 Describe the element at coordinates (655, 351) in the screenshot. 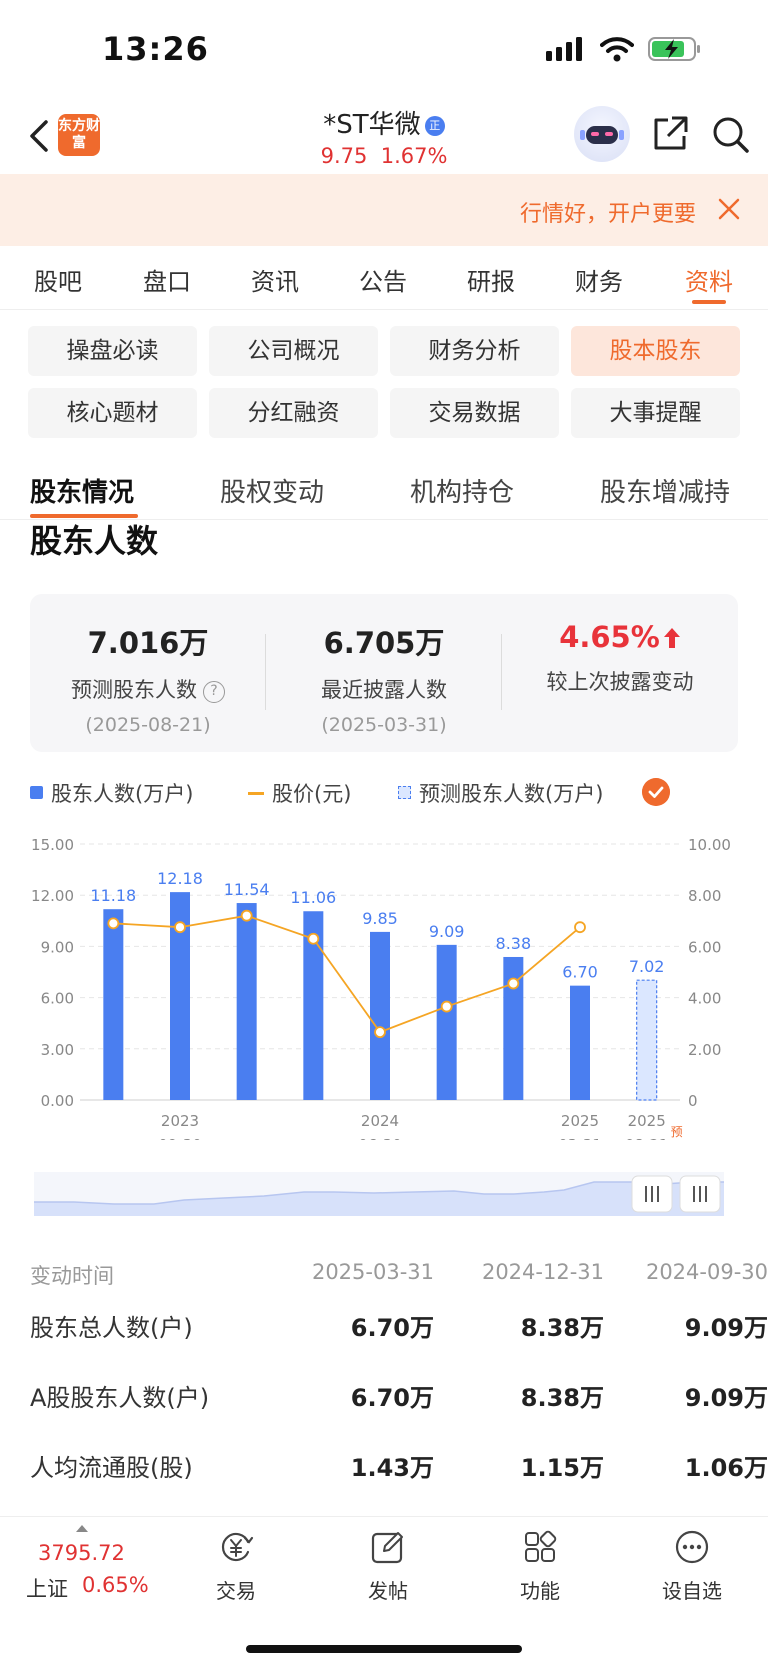

I see `sub-tab-shareholders: 股本股东` at that location.